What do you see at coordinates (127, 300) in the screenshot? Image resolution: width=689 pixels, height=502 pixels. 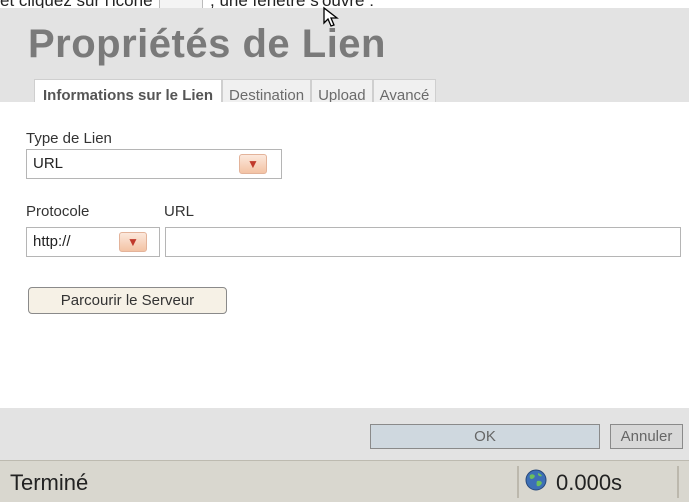 I see `browse-server-button: Parcourir le Serveur` at bounding box center [127, 300].